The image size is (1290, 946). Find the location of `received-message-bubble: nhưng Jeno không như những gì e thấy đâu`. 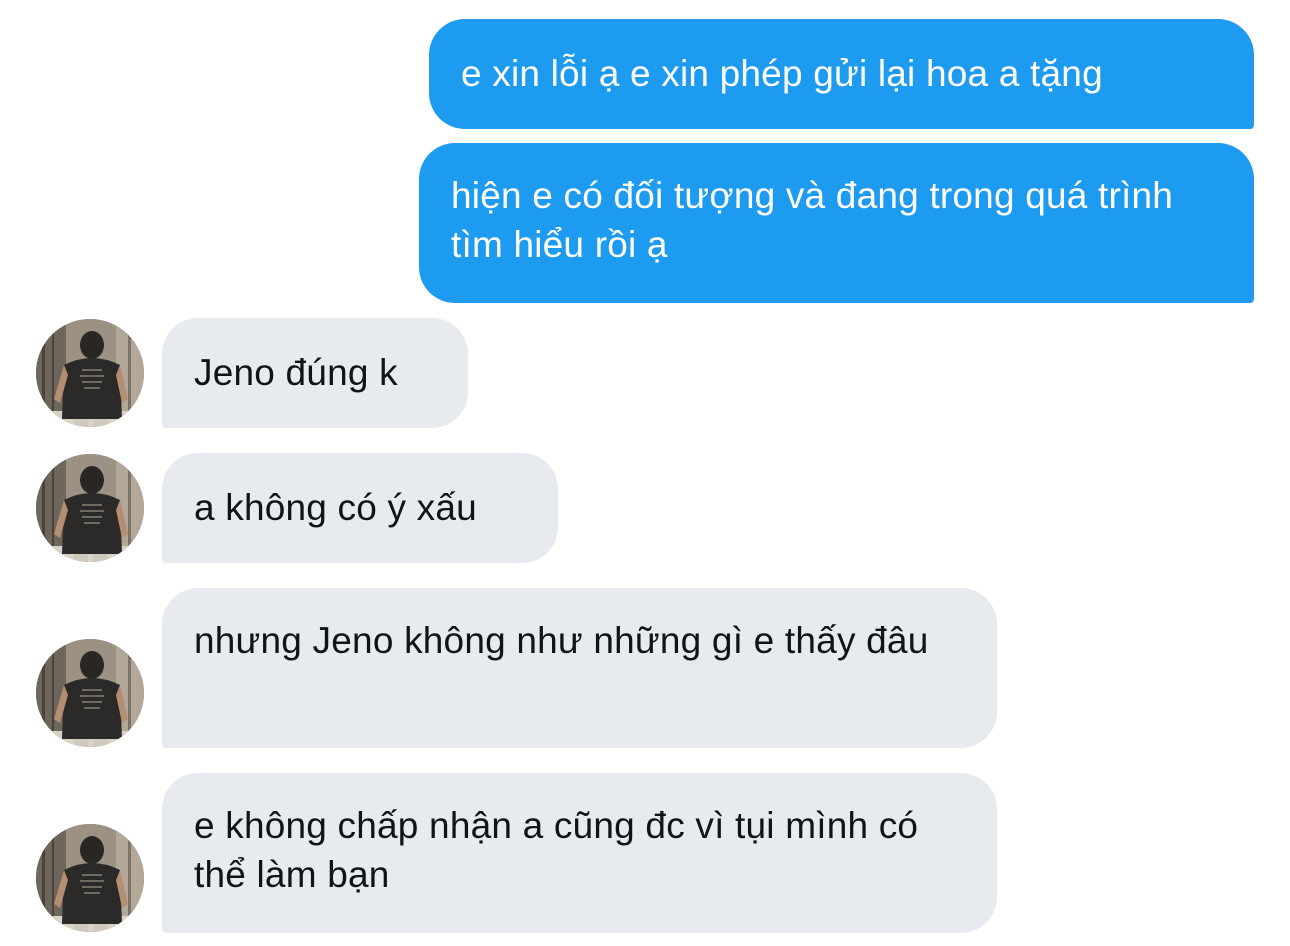

received-message-bubble: nhưng Jeno không như những gì e thấy đâu is located at coordinates (579, 668).